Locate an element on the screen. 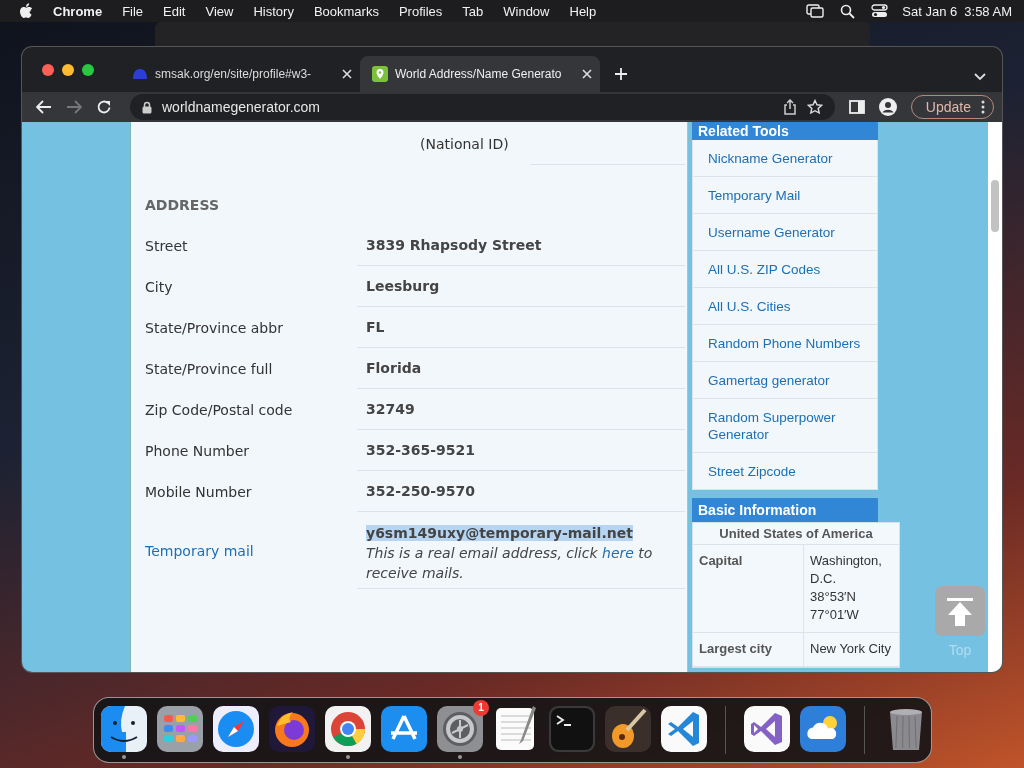  app-menu: Chrome is located at coordinates (78, 11).